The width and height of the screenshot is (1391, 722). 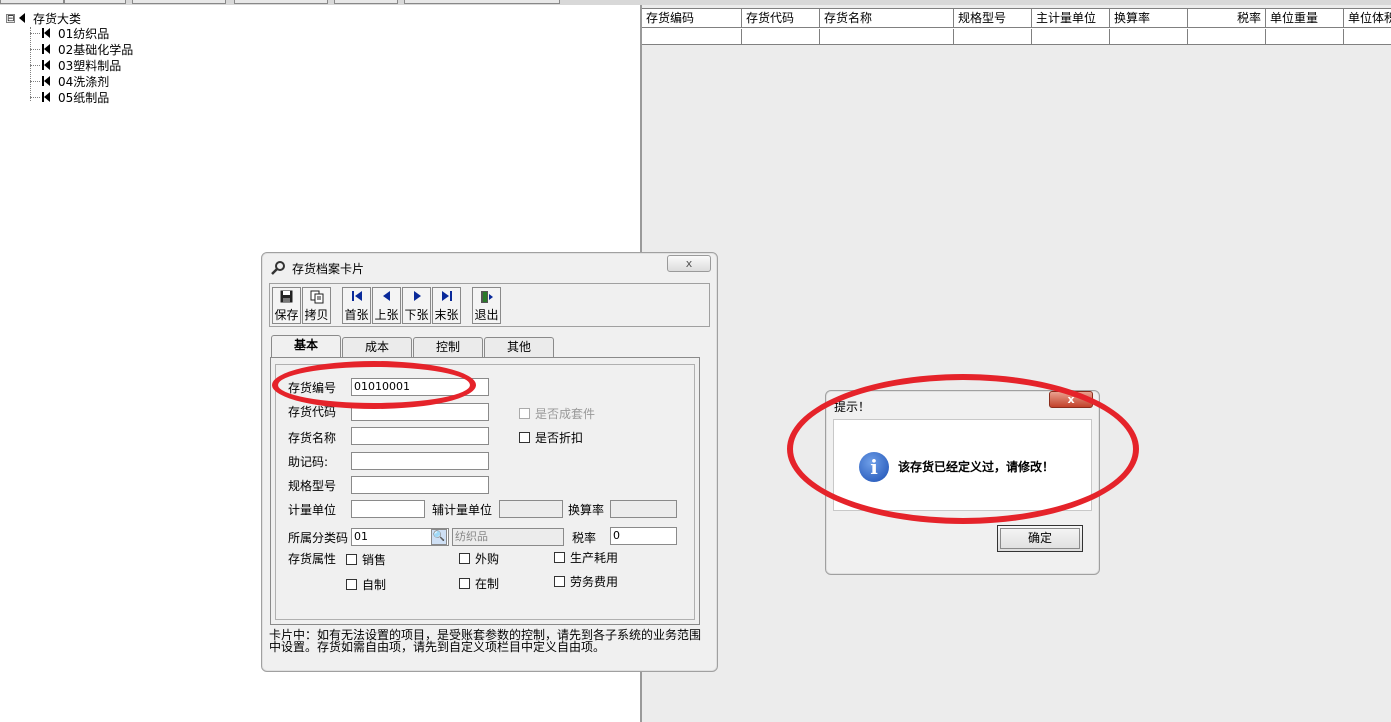 I want to click on save-button: 保存, so click(x=286, y=305).